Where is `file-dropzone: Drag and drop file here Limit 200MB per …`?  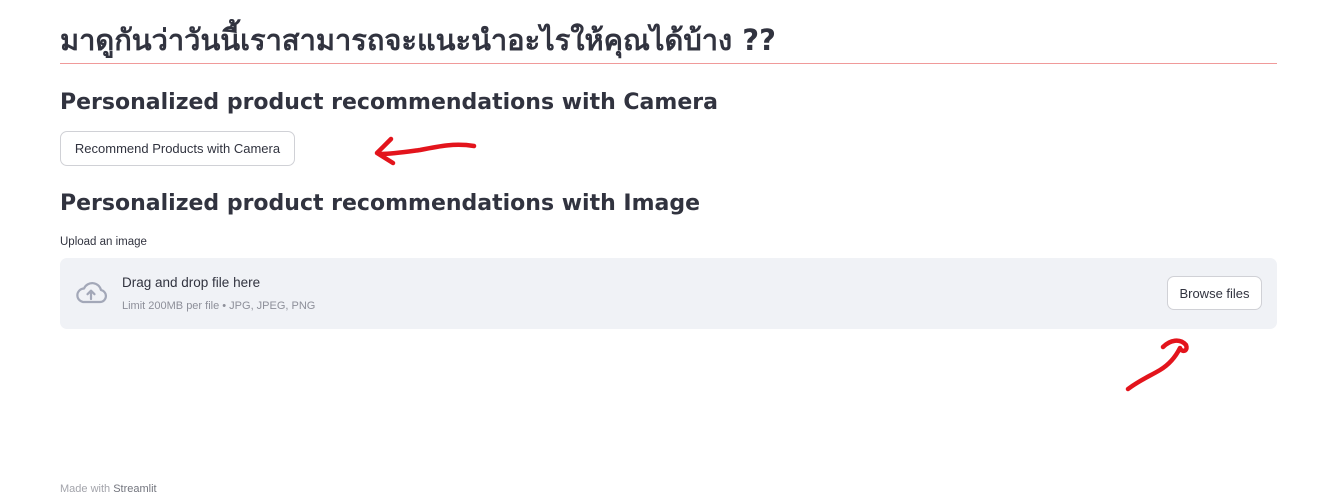 file-dropzone: Drag and drop file here Limit 200MB per … is located at coordinates (668, 293).